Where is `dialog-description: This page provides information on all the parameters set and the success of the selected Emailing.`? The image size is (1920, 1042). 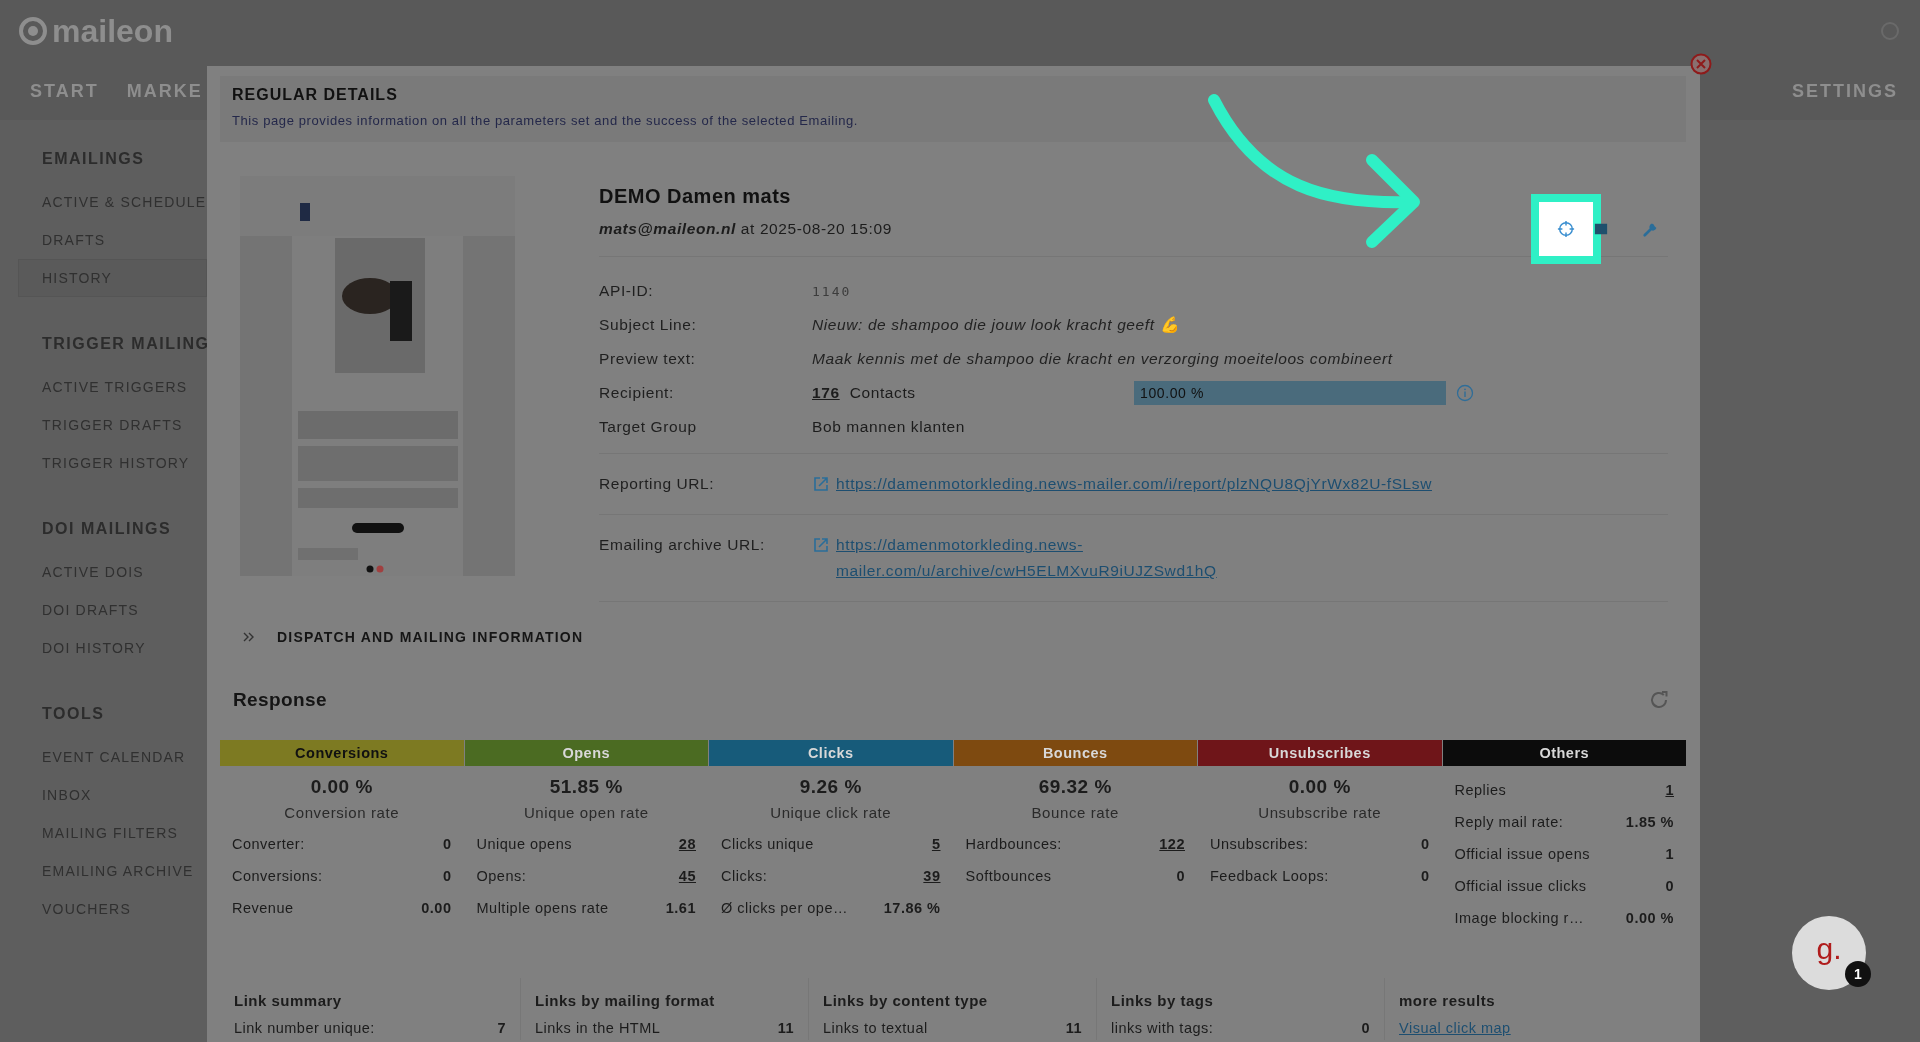
dialog-description: This page provides information on all the parameters set and the success of the selected Emailing. is located at coordinates (546, 121).